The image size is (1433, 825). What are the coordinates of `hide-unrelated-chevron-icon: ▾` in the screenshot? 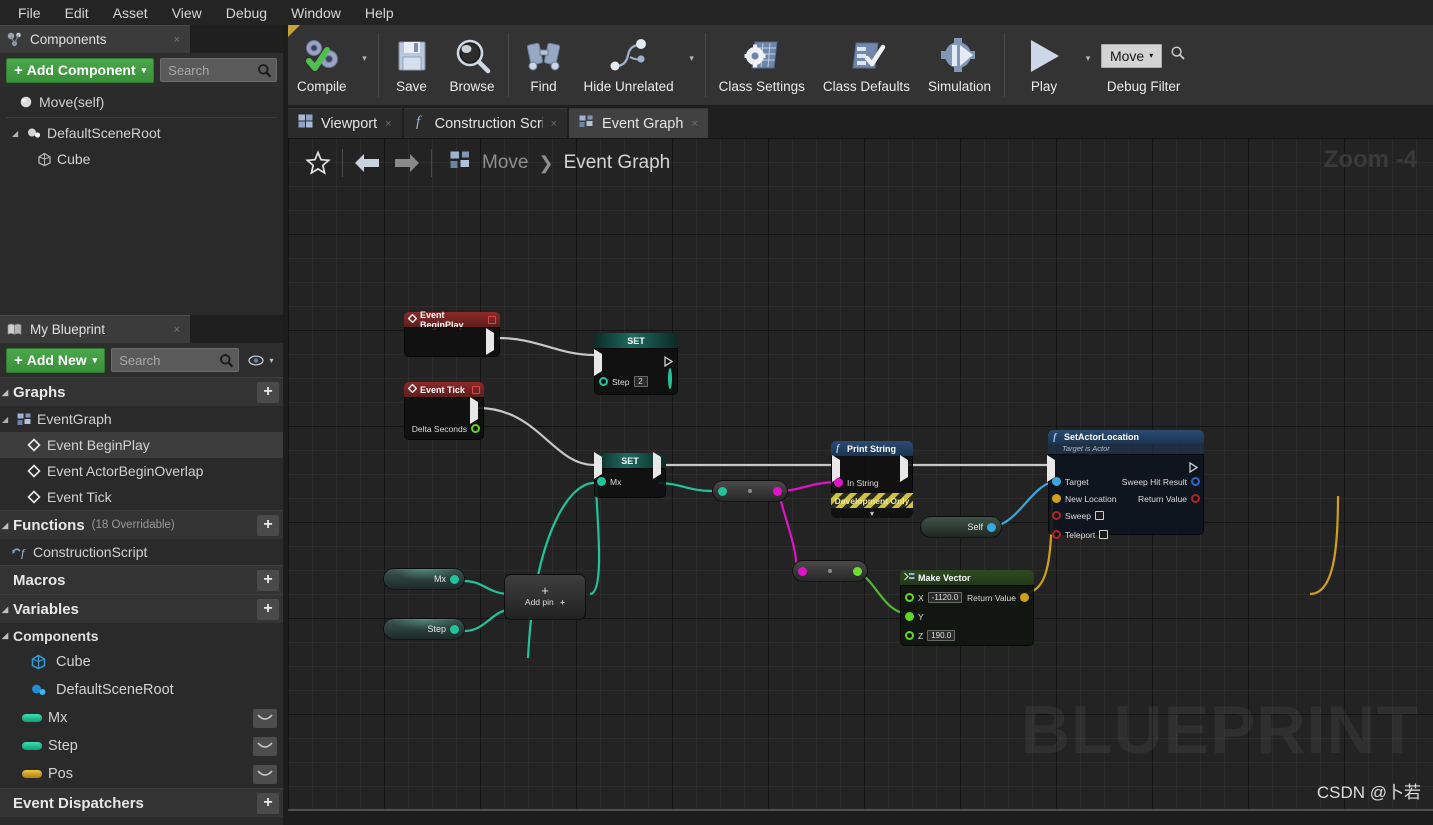 It's located at (692, 65).